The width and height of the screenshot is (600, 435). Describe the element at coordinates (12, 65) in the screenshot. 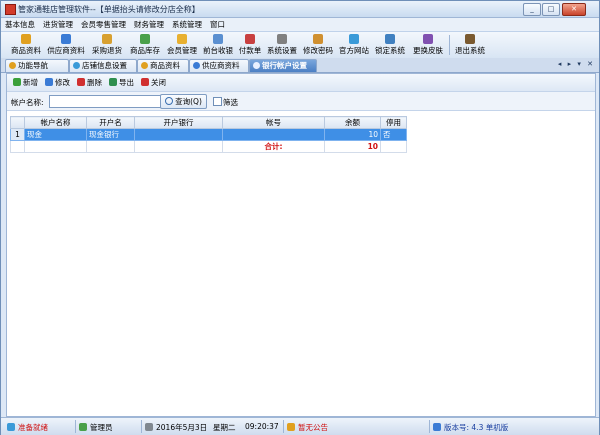

I see `nav-icon` at that location.